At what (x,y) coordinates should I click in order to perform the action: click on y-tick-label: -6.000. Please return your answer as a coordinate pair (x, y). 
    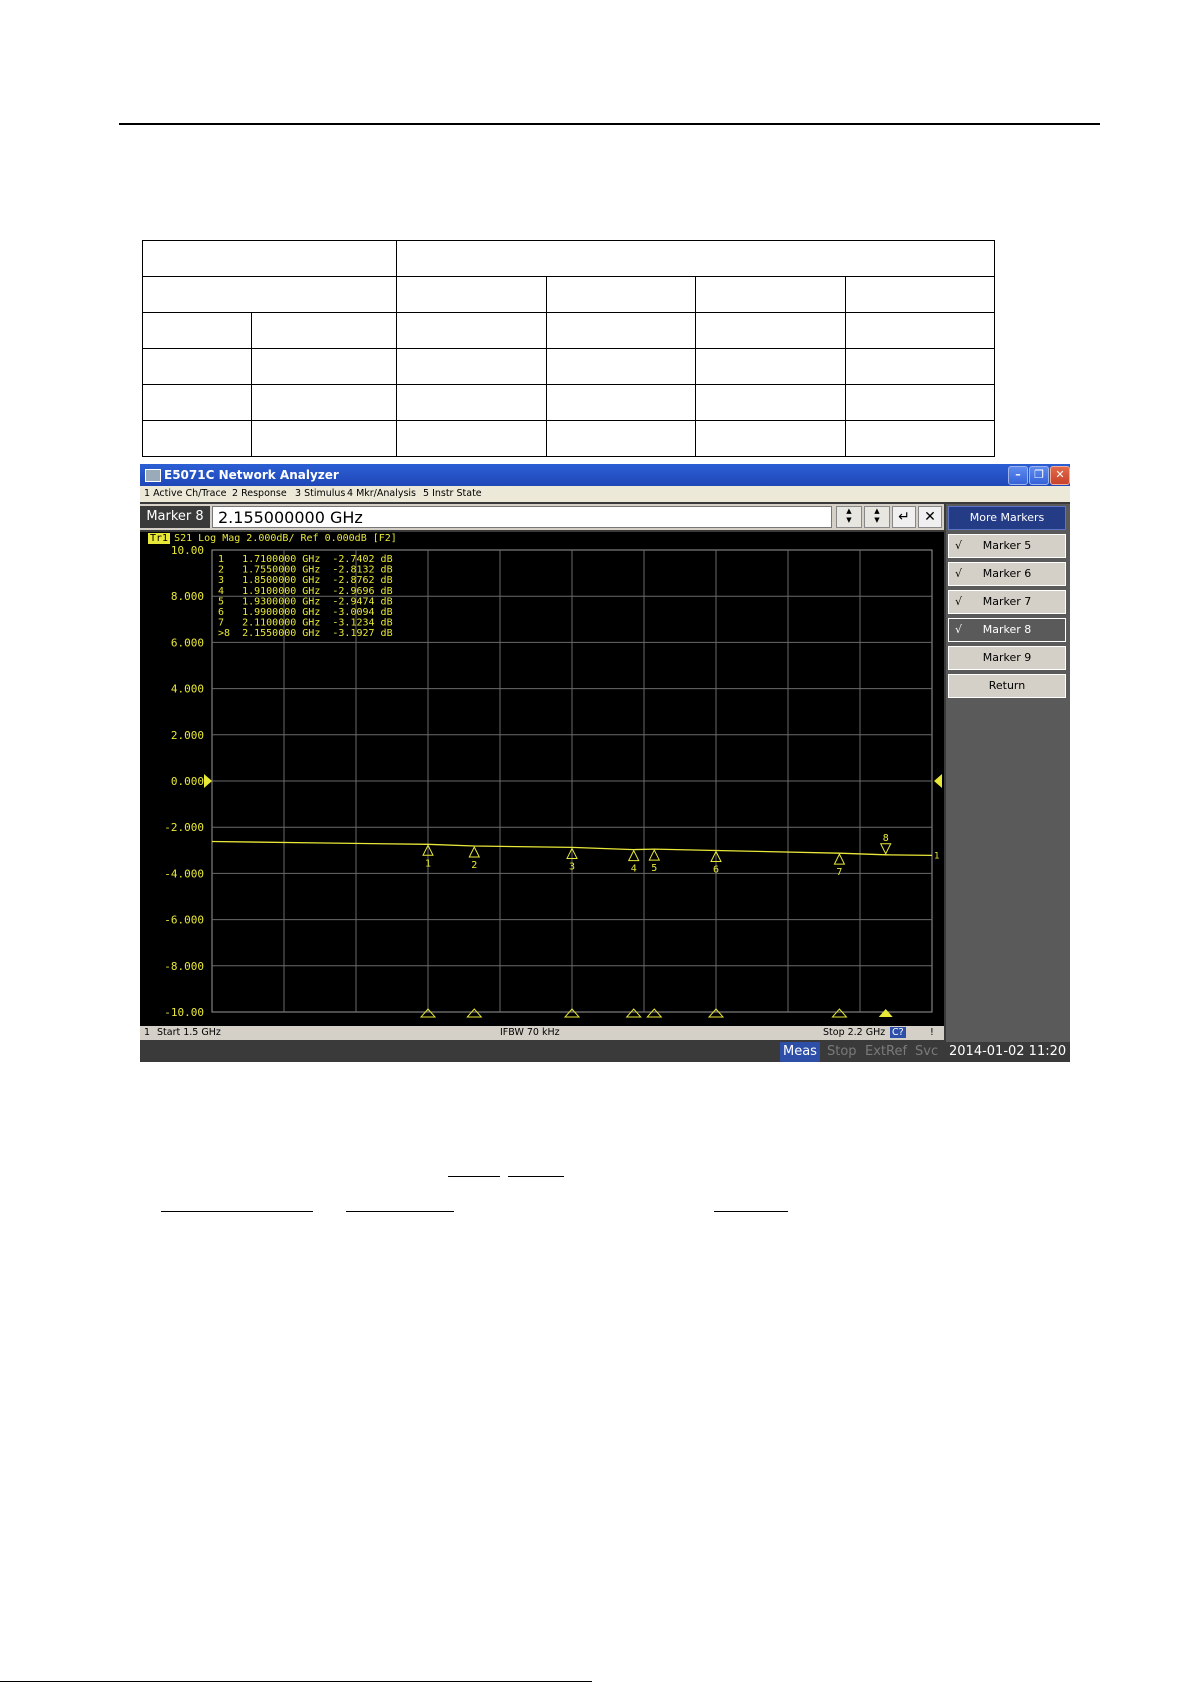
    Looking at the image, I should click on (184, 920).